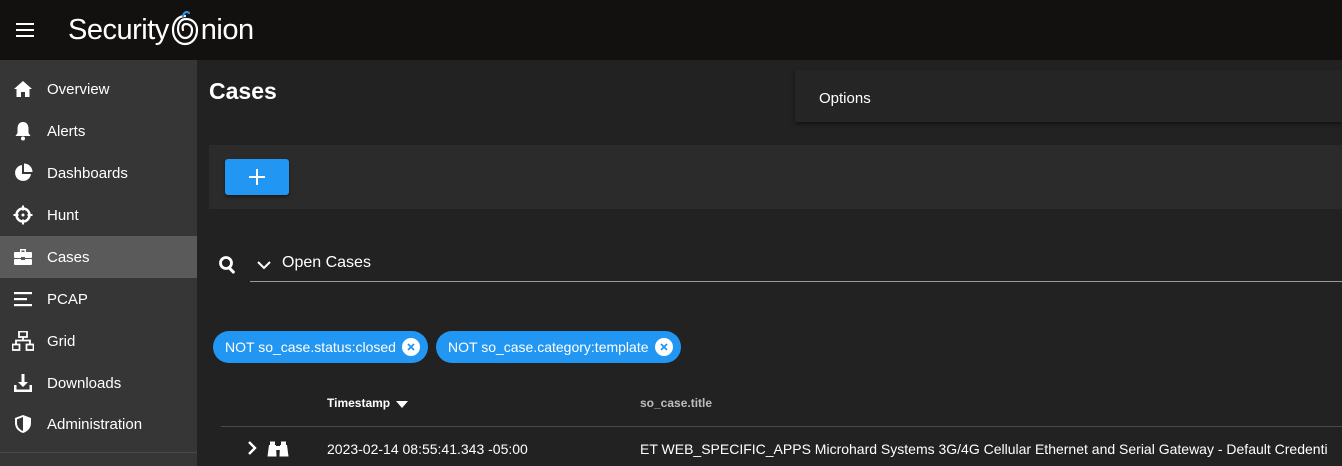  What do you see at coordinates (676, 403) in the screenshot?
I see `column-header-title: so_case.title` at bounding box center [676, 403].